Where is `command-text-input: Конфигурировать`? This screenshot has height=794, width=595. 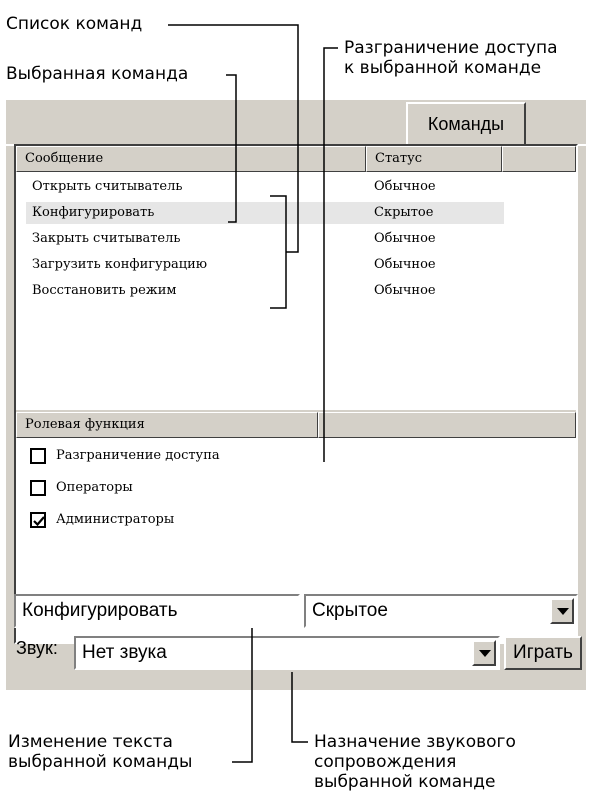 command-text-input: Конфигурировать is located at coordinates (157, 611).